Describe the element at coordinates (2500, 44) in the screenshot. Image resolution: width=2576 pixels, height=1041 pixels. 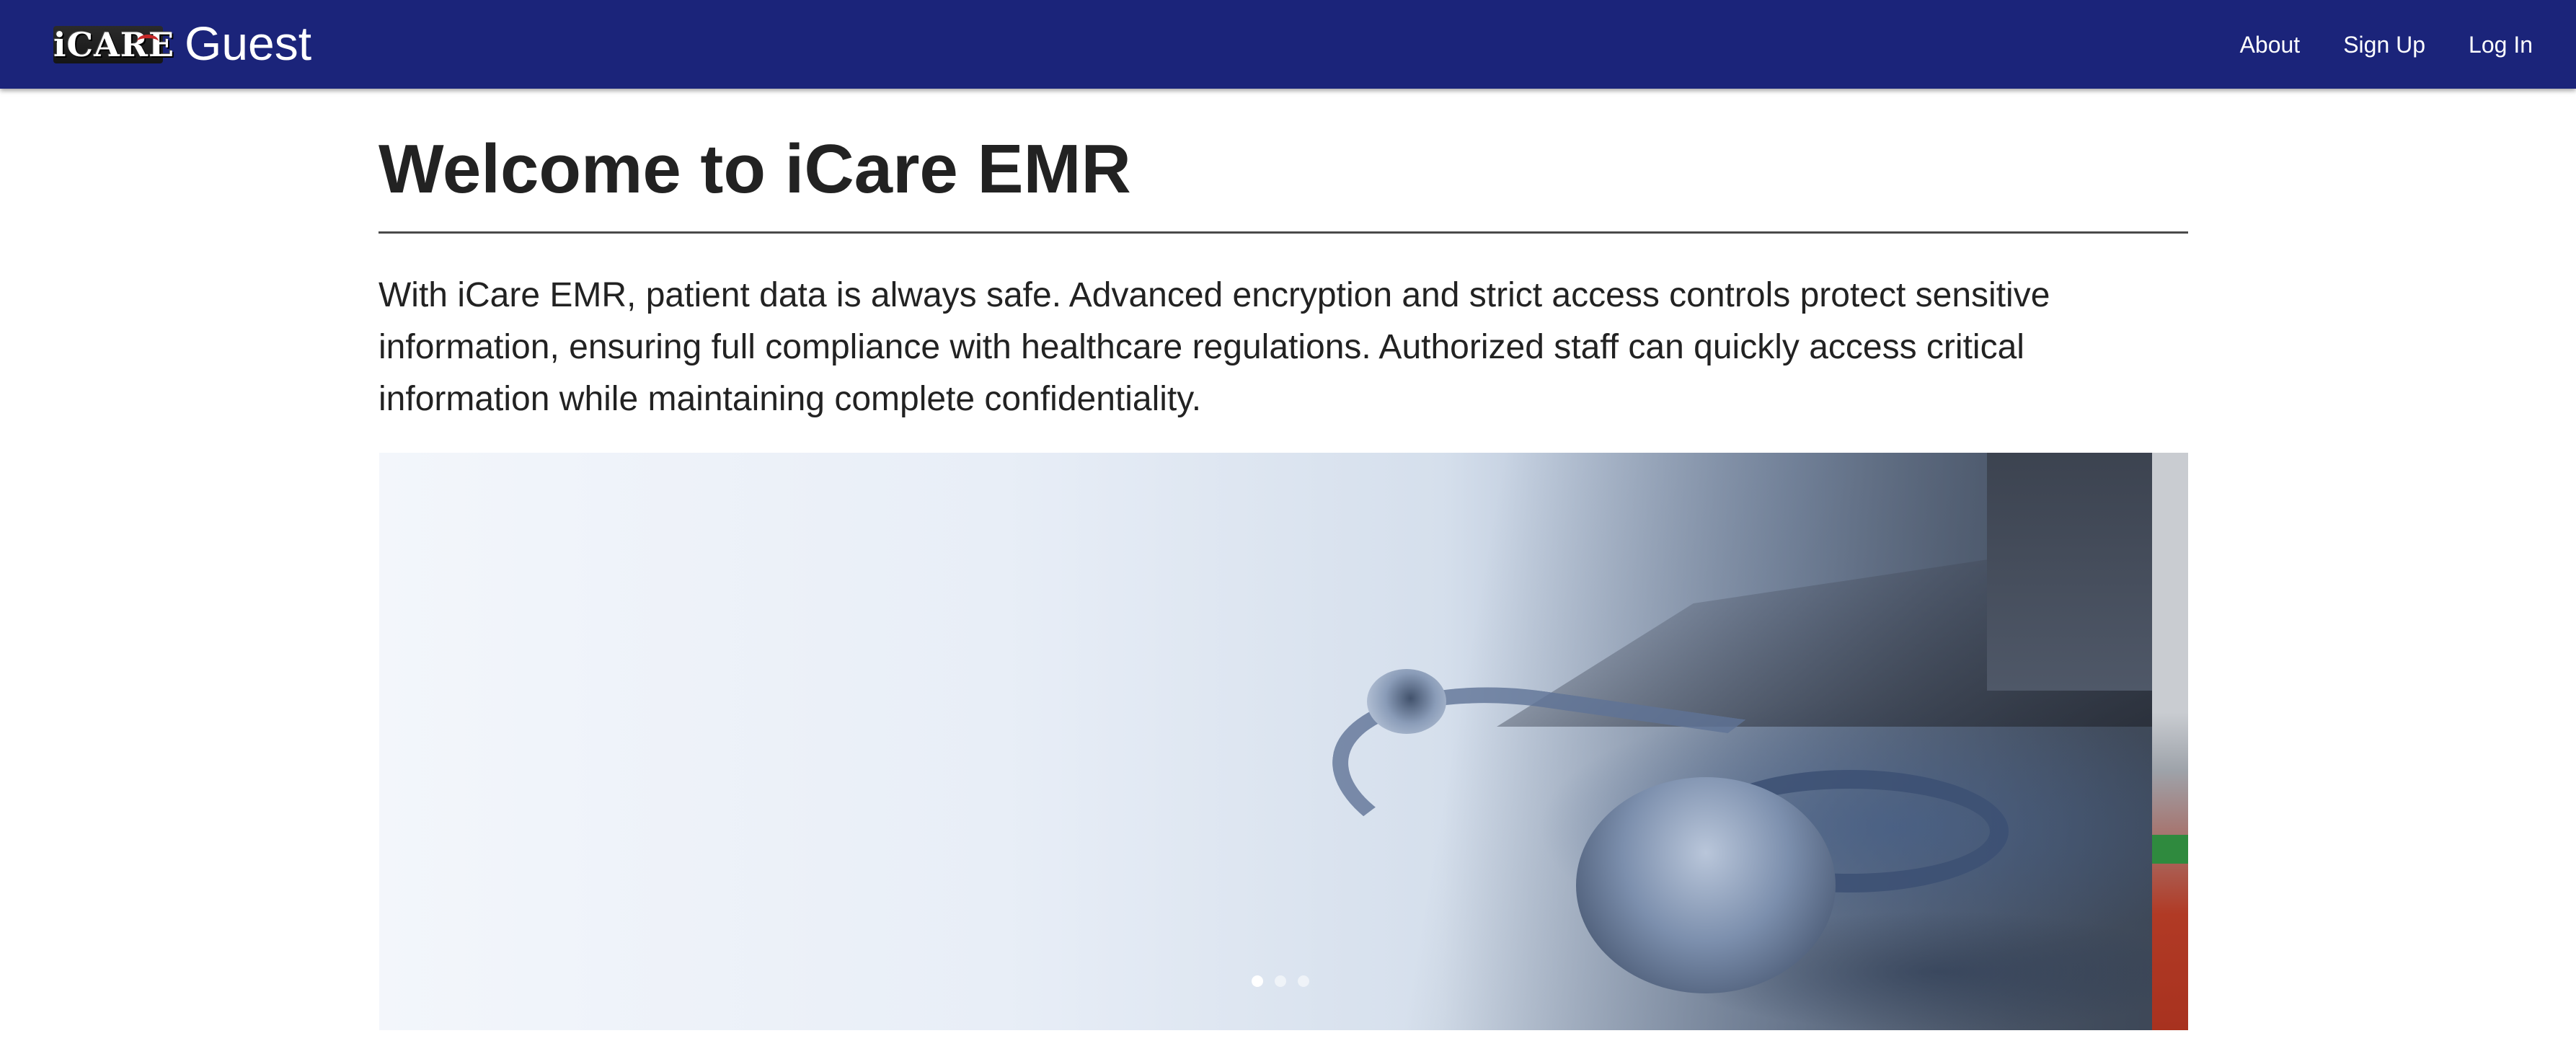
I see `nav-link-log-in: Log In` at that location.